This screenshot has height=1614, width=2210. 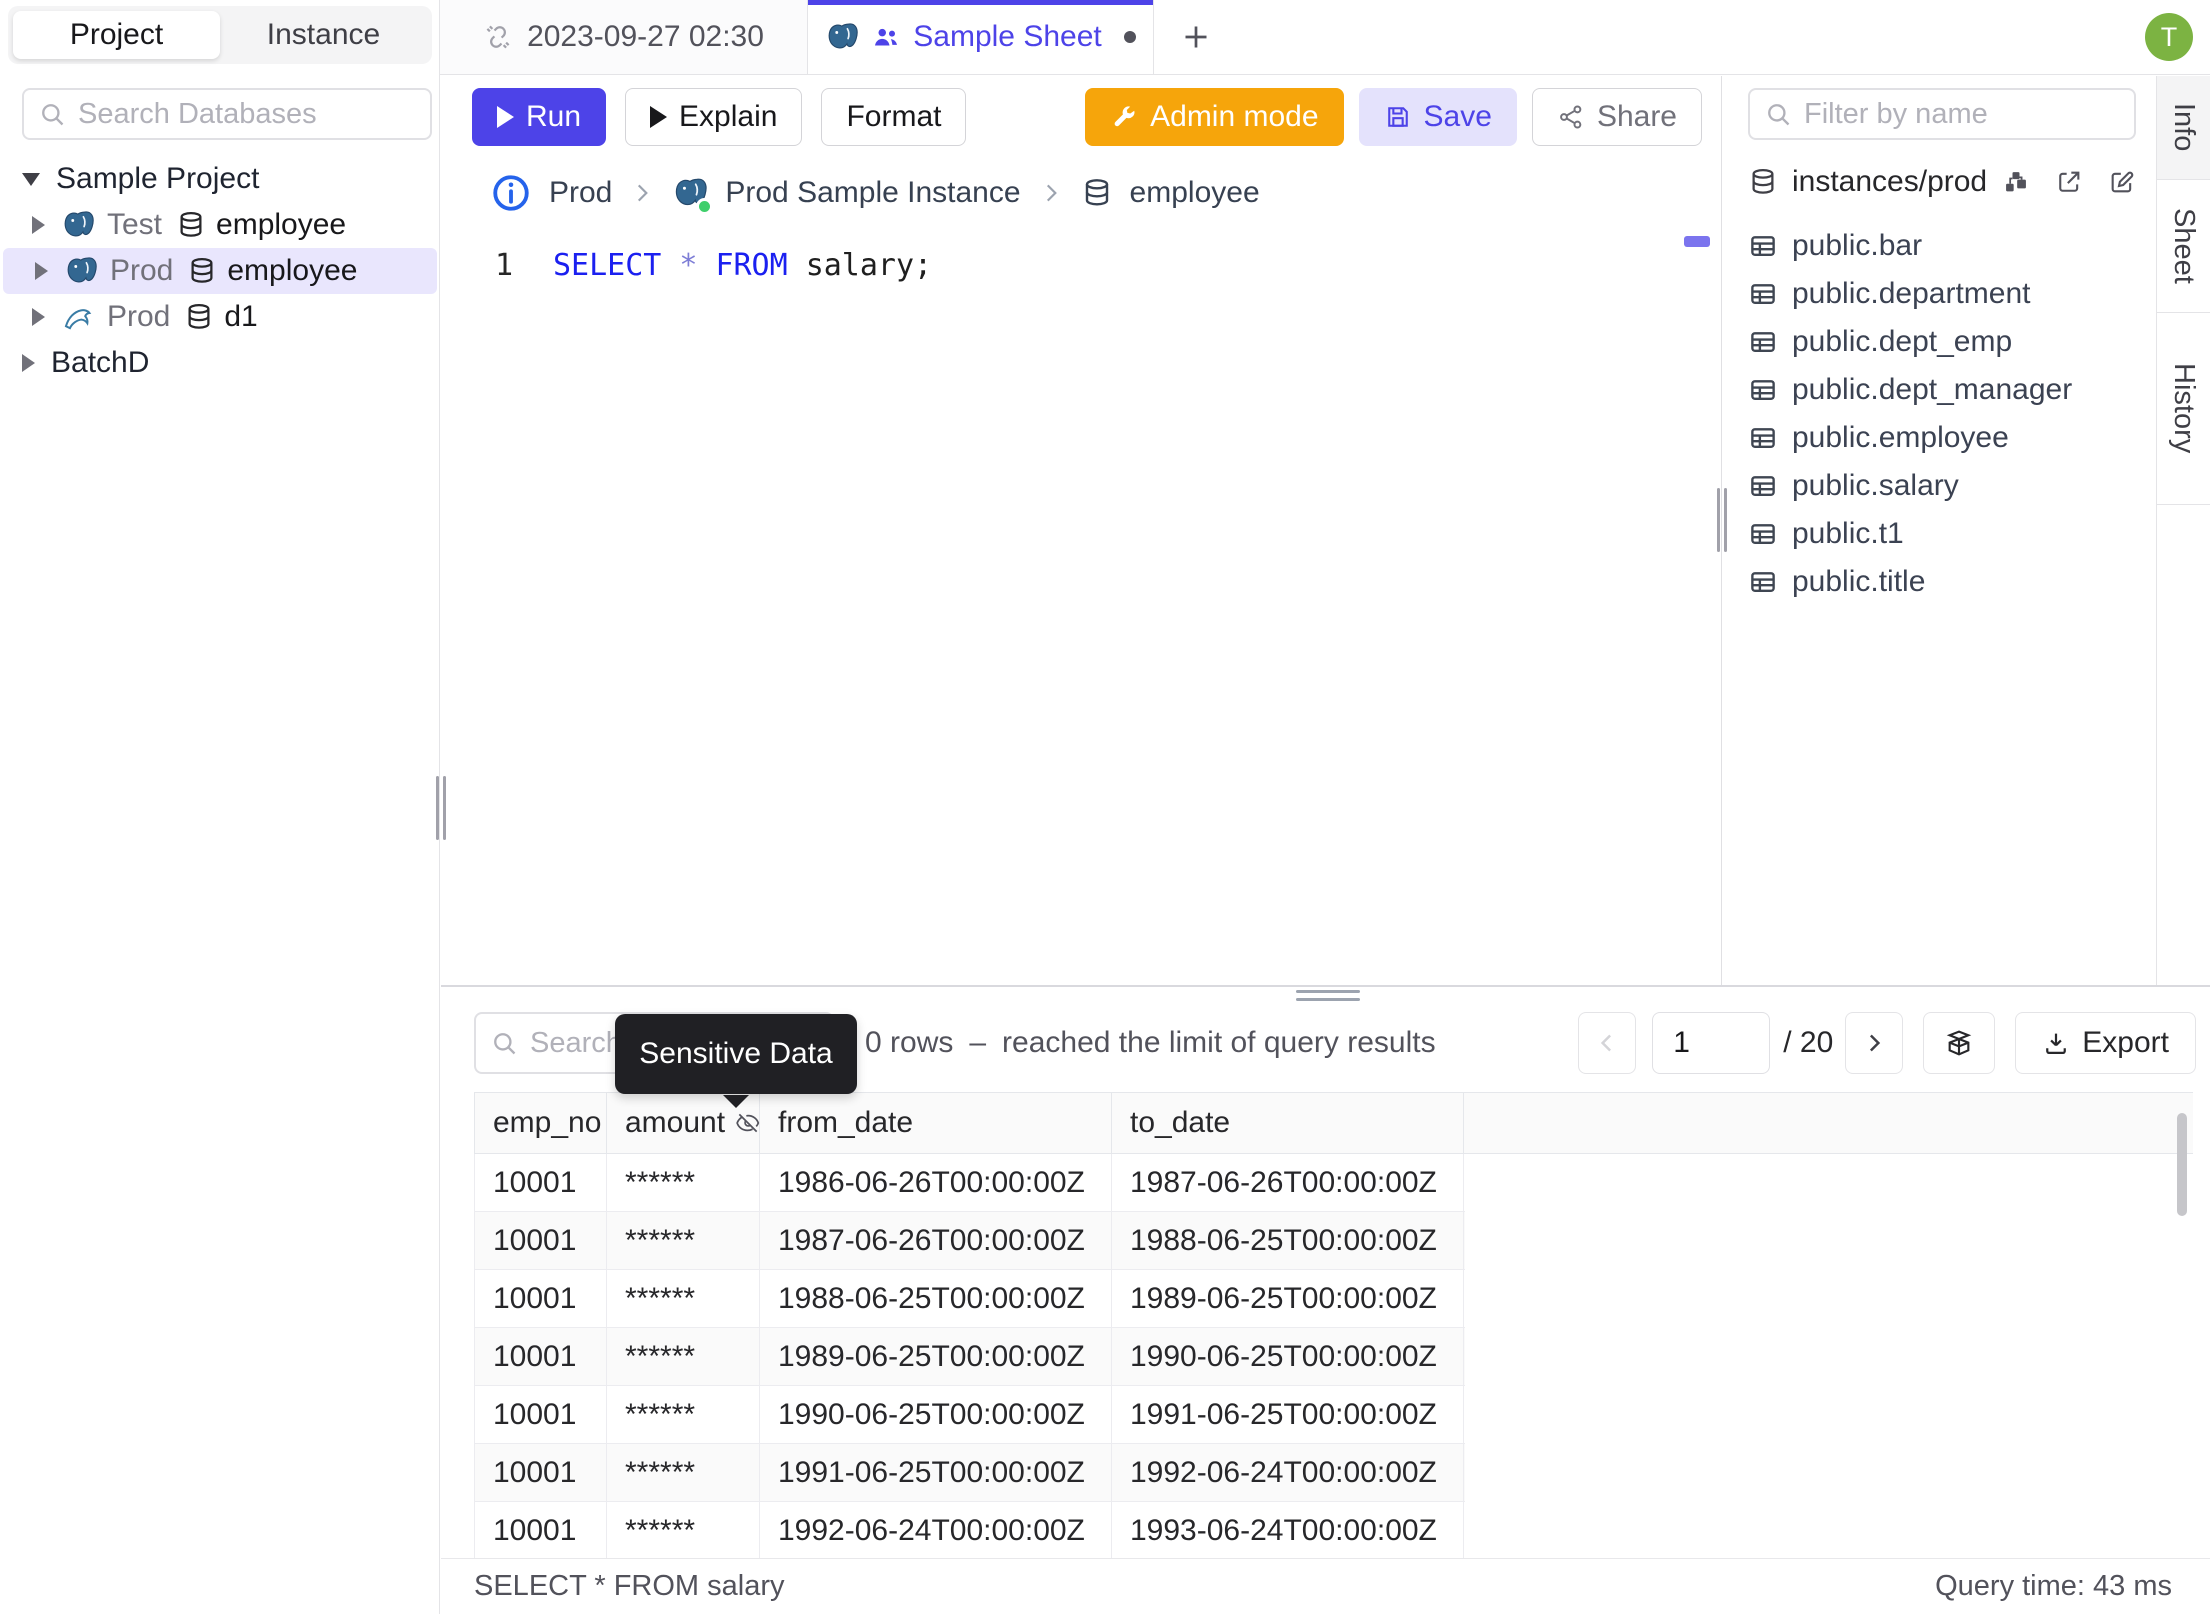 I want to click on table-cell: 1991-06-25T00:00:00Z, so click(x=1288, y=1414).